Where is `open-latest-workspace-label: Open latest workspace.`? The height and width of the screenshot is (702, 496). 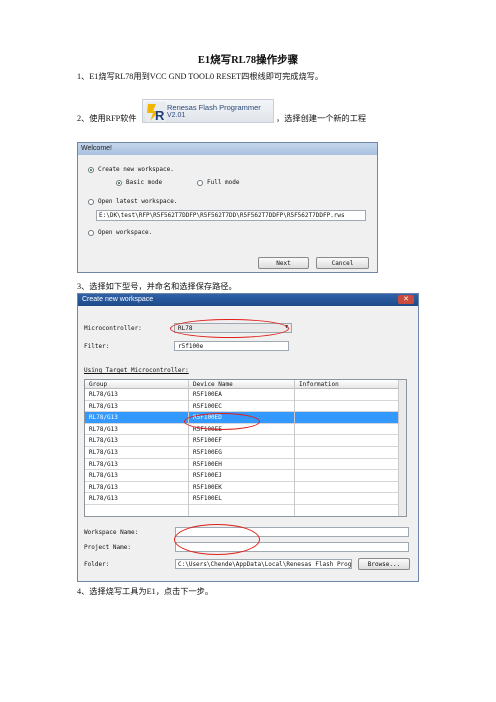
open-latest-workspace-label: Open latest workspace. is located at coordinates (137, 201).